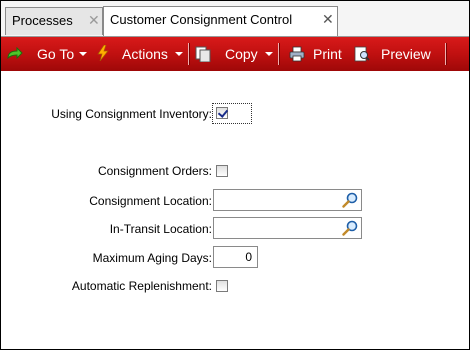 Image resolution: width=470 pixels, height=350 pixels. I want to click on tab-processes: Processes ✕, so click(54, 21).